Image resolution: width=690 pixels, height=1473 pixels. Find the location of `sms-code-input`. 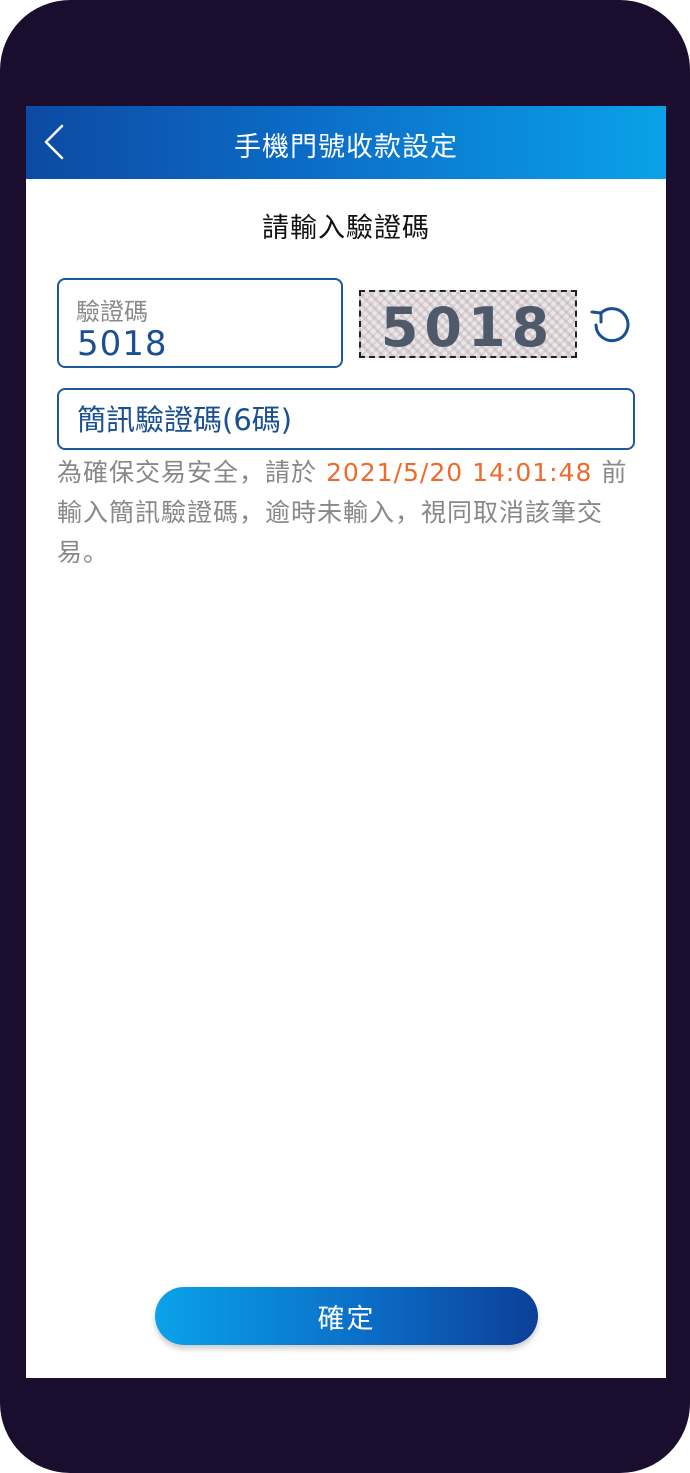

sms-code-input is located at coordinates (347, 420).